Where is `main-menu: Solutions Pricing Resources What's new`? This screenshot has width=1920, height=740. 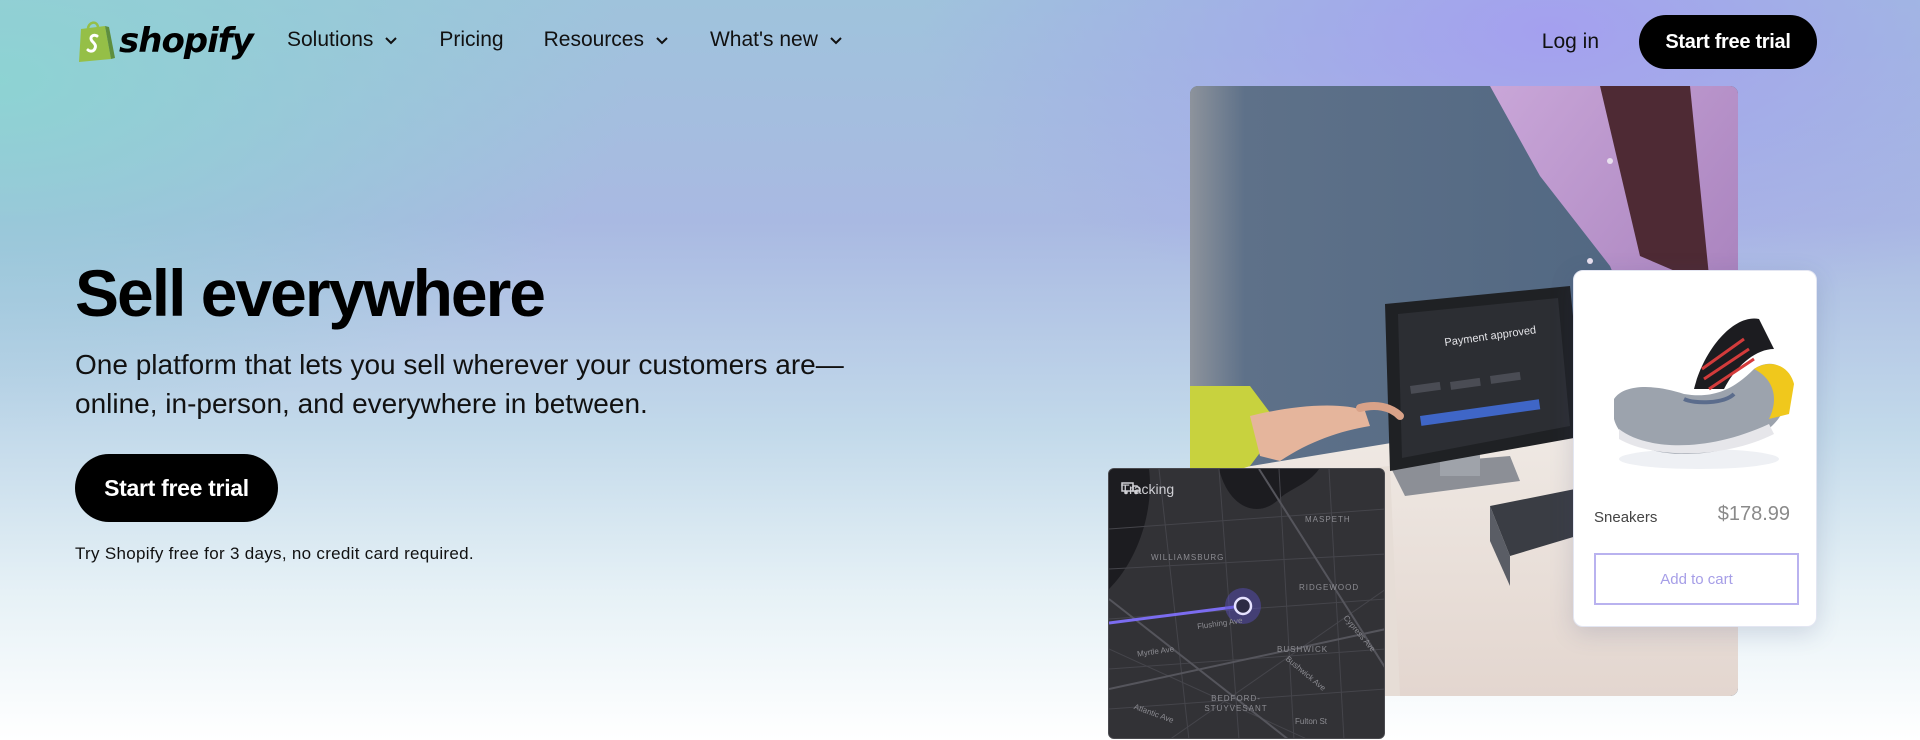 main-menu: Solutions Pricing Resources What's new is located at coordinates (585, 40).